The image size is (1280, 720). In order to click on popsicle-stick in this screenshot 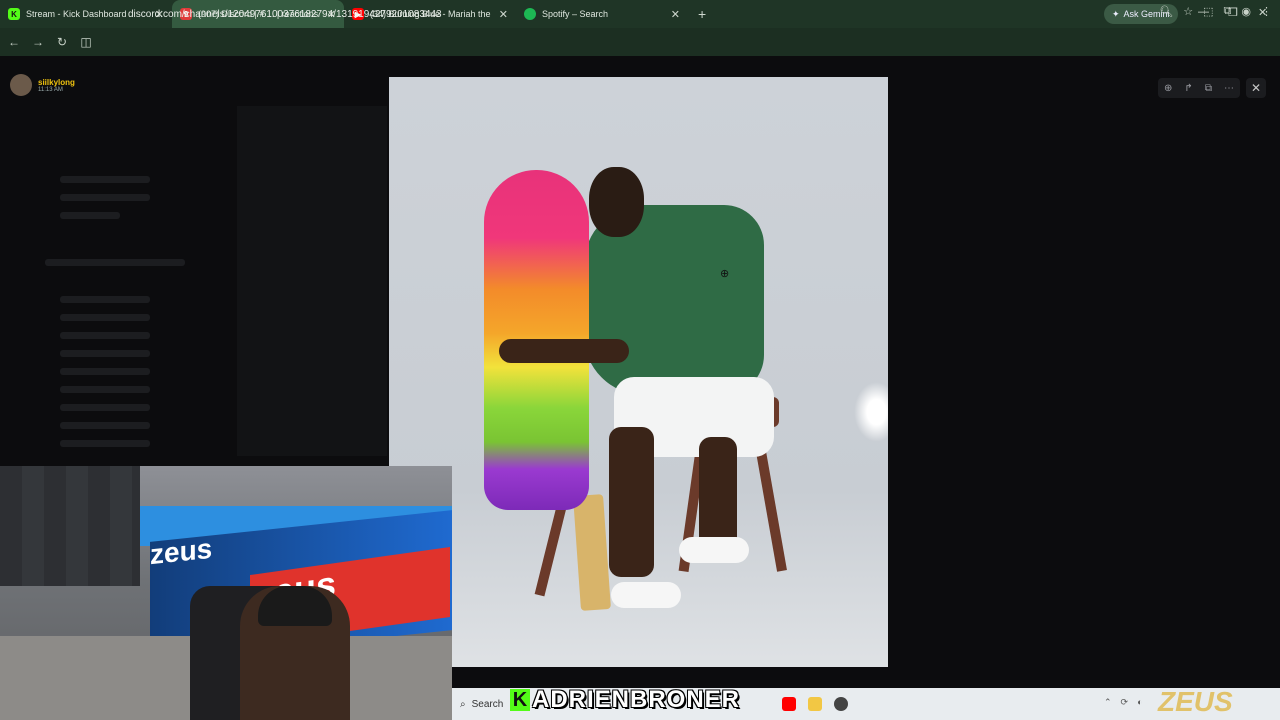, I will do `click(592, 552)`.